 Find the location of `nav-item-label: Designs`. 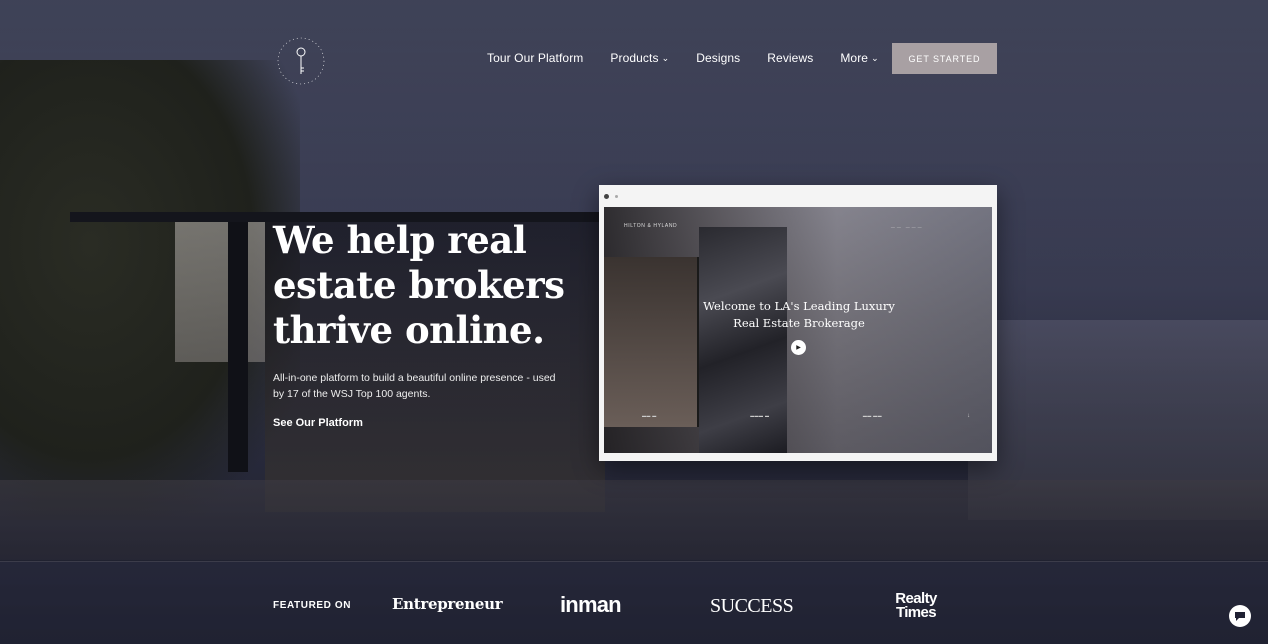

nav-item-label: Designs is located at coordinates (718, 58).